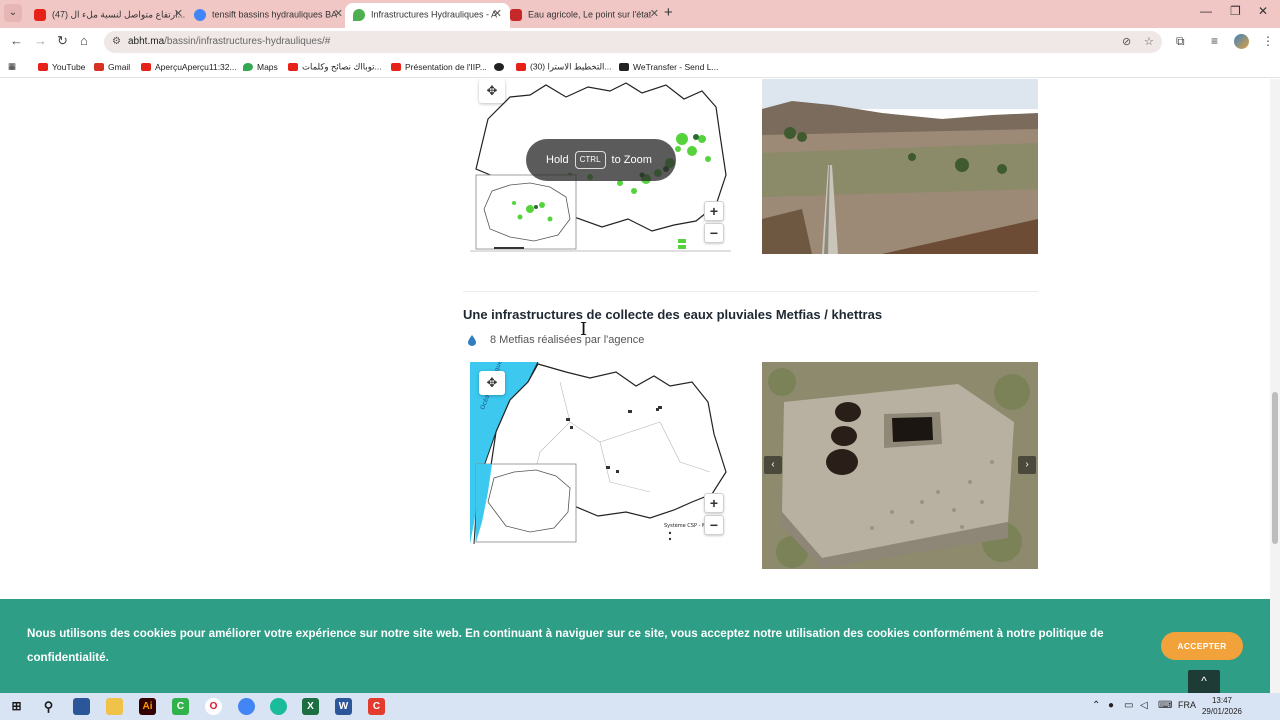 This screenshot has height=720, width=1280. I want to click on move-arrows-icon: ✥, so click(492, 382).